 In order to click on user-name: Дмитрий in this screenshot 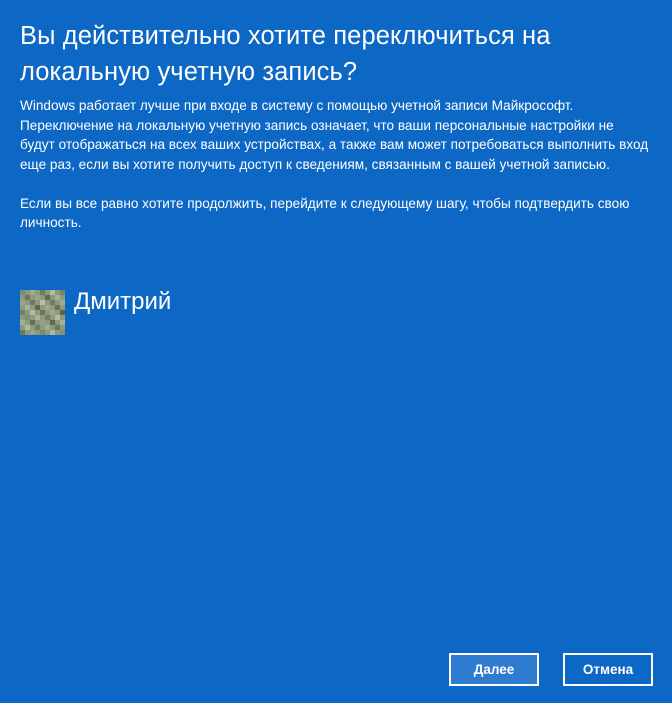, I will do `click(123, 301)`.